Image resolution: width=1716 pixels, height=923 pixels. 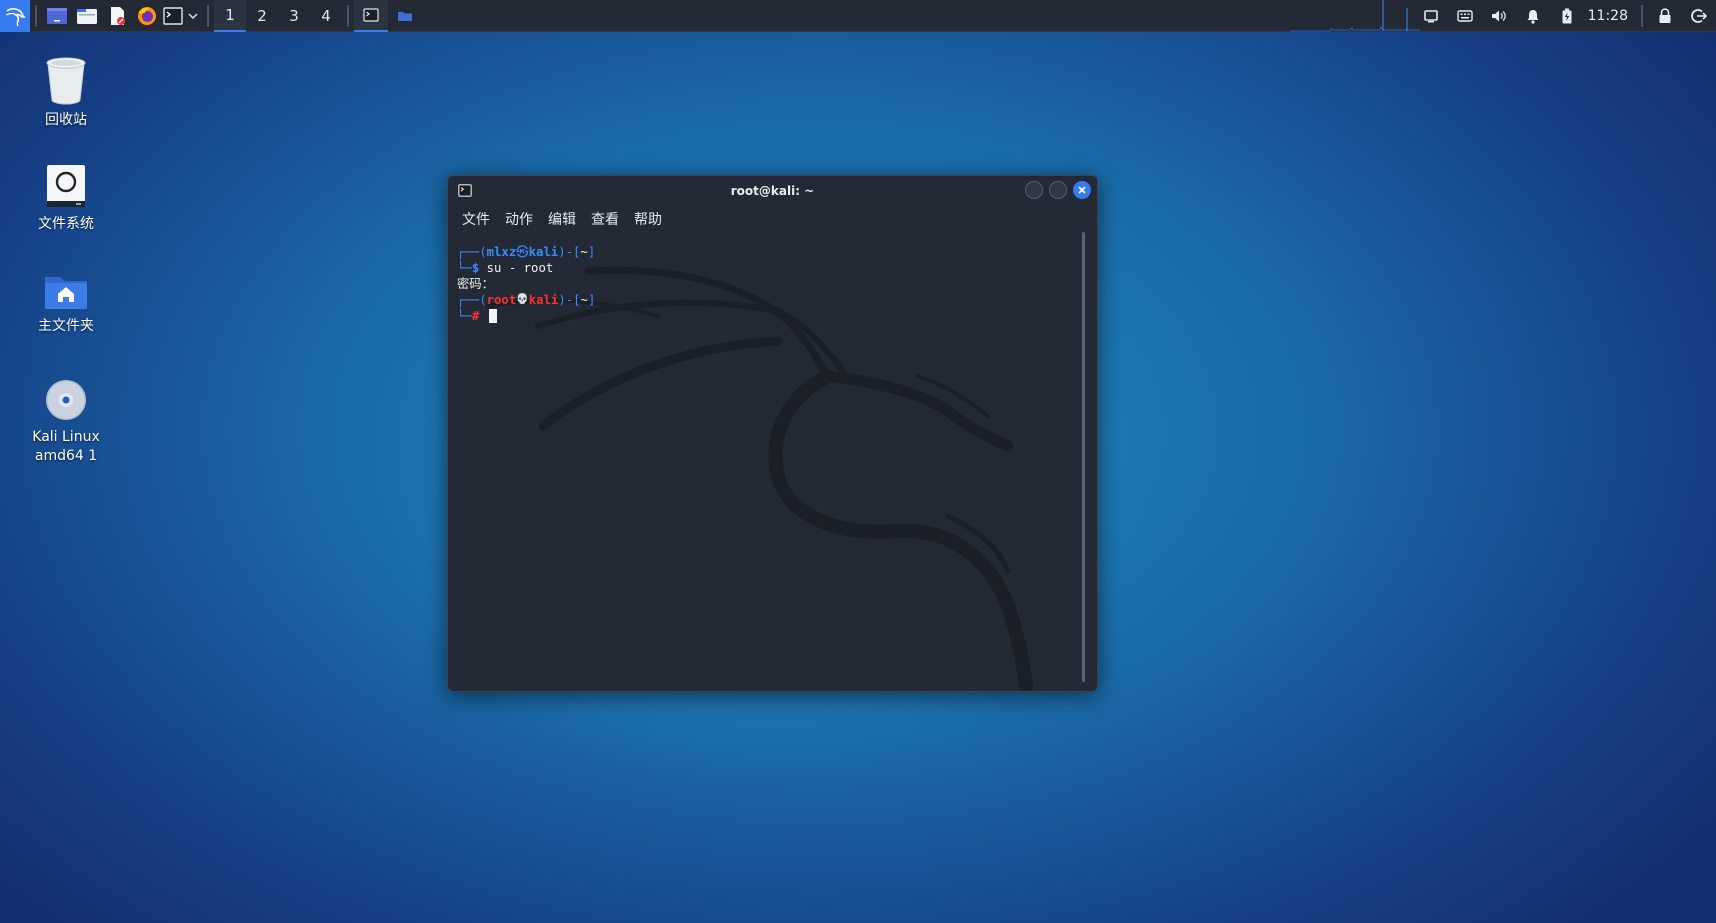 I want to click on launcher-dropdown, so click(x=193, y=16).